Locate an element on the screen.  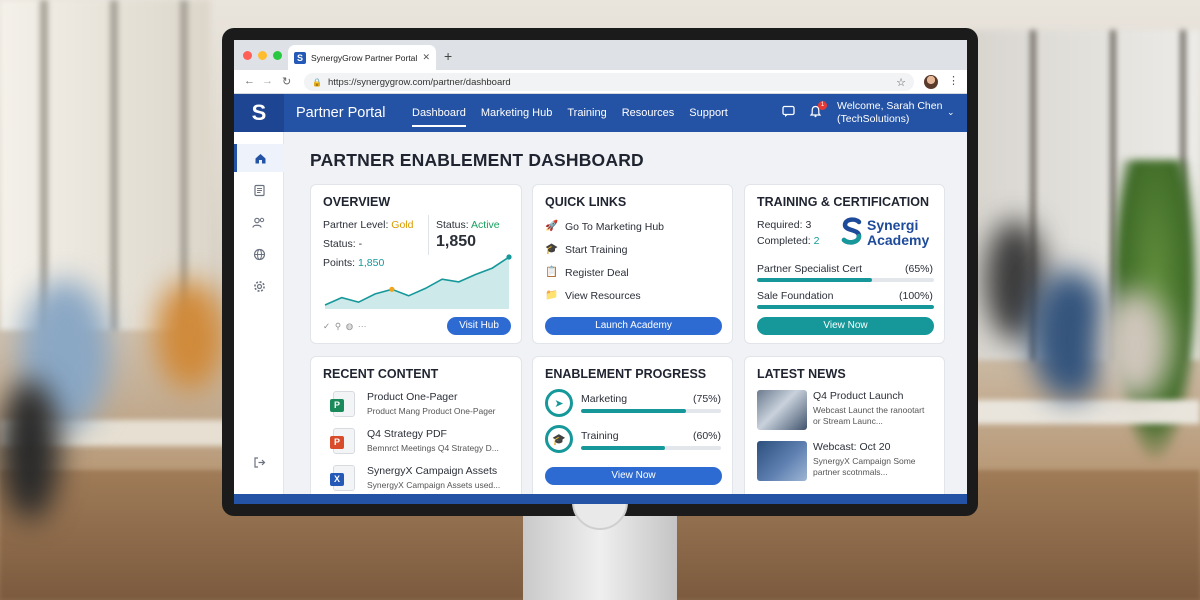
training-title: TRAINING & CERTIFICATION is located at coordinates (843, 202).